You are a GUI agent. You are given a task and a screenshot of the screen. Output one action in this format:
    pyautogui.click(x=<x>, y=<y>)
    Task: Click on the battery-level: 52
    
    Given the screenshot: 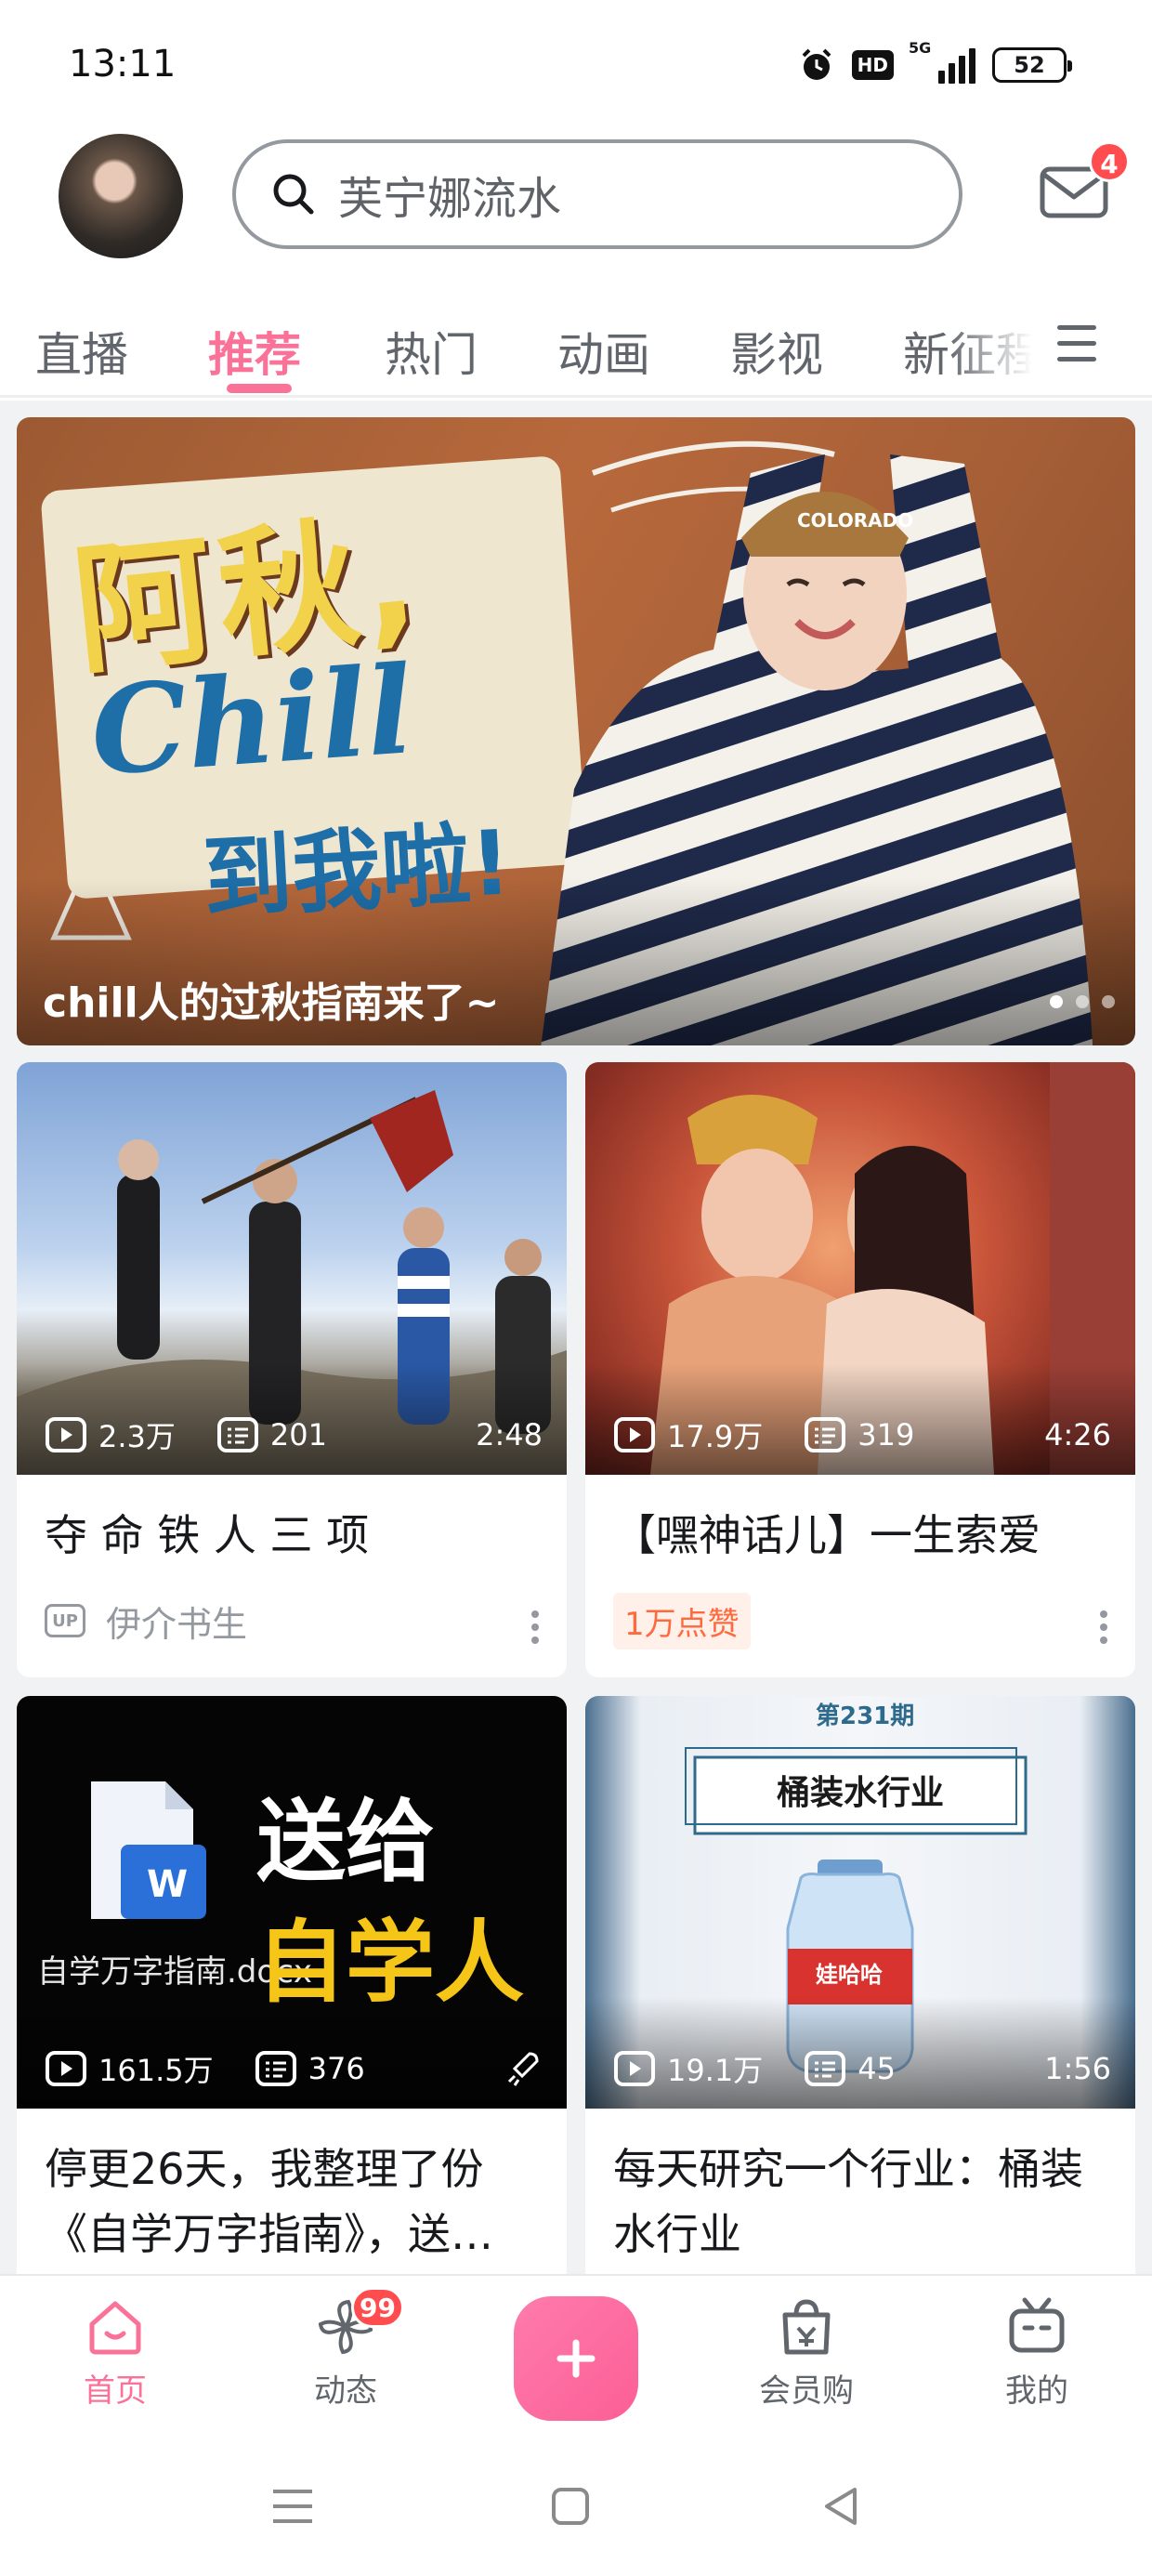 What is the action you would take?
    pyautogui.click(x=1029, y=65)
    